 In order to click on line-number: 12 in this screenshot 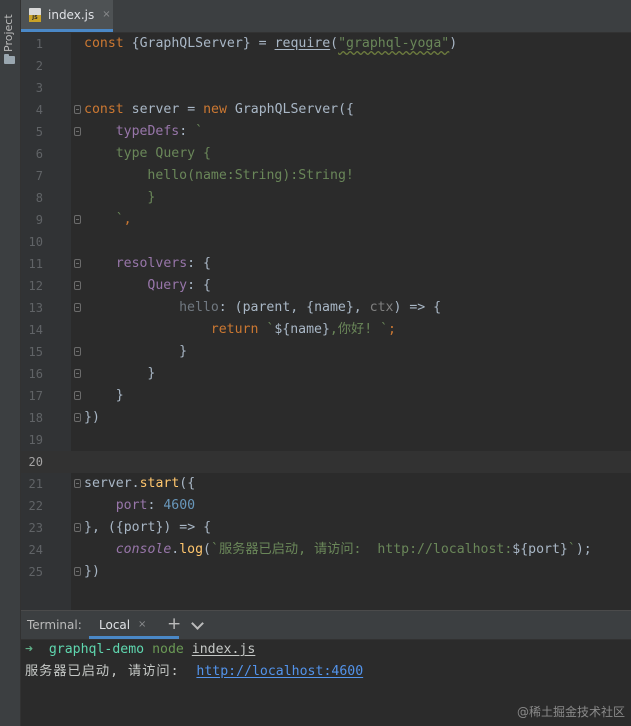, I will do `click(35, 286)`.